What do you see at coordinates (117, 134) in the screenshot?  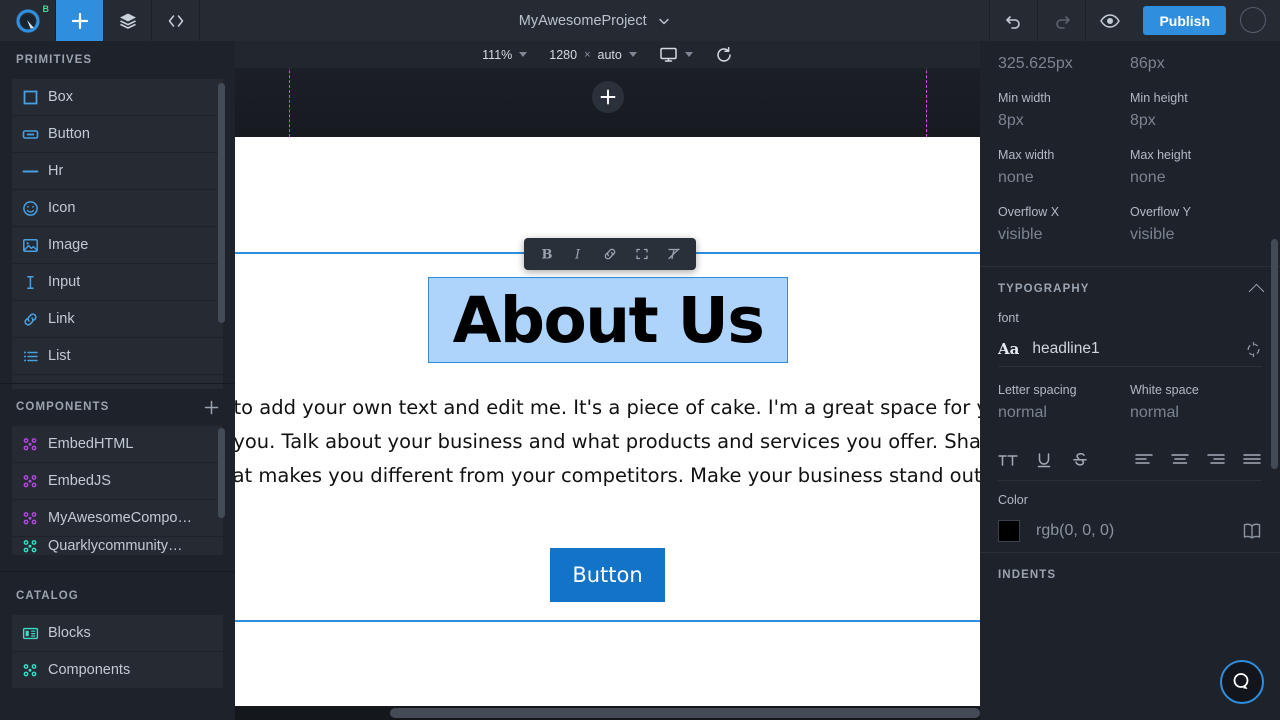 I see `sidebar-item-button: Button` at bounding box center [117, 134].